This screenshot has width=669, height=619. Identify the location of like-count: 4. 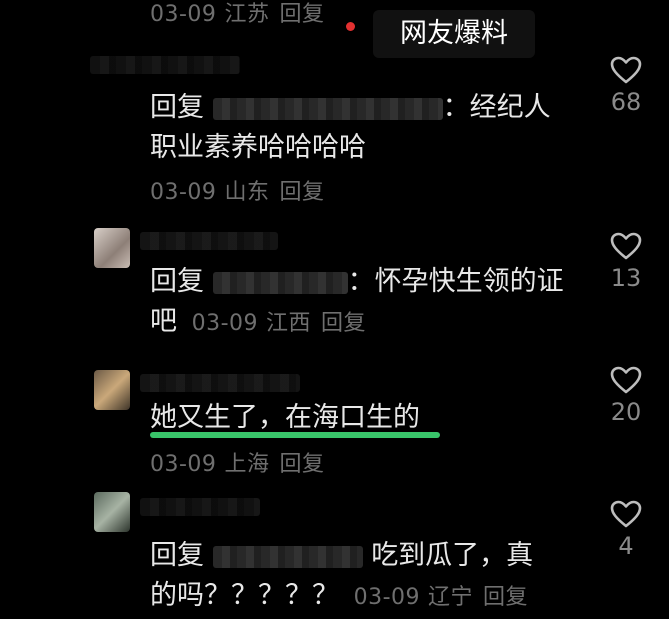
(626, 546).